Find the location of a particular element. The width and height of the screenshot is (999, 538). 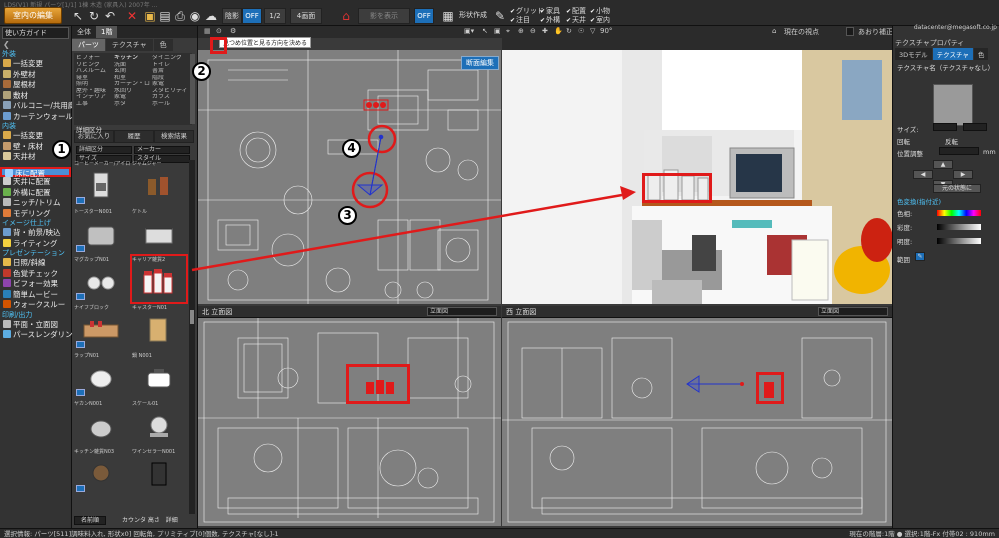

thumb-scrollbar is located at coordinates (192, 337).